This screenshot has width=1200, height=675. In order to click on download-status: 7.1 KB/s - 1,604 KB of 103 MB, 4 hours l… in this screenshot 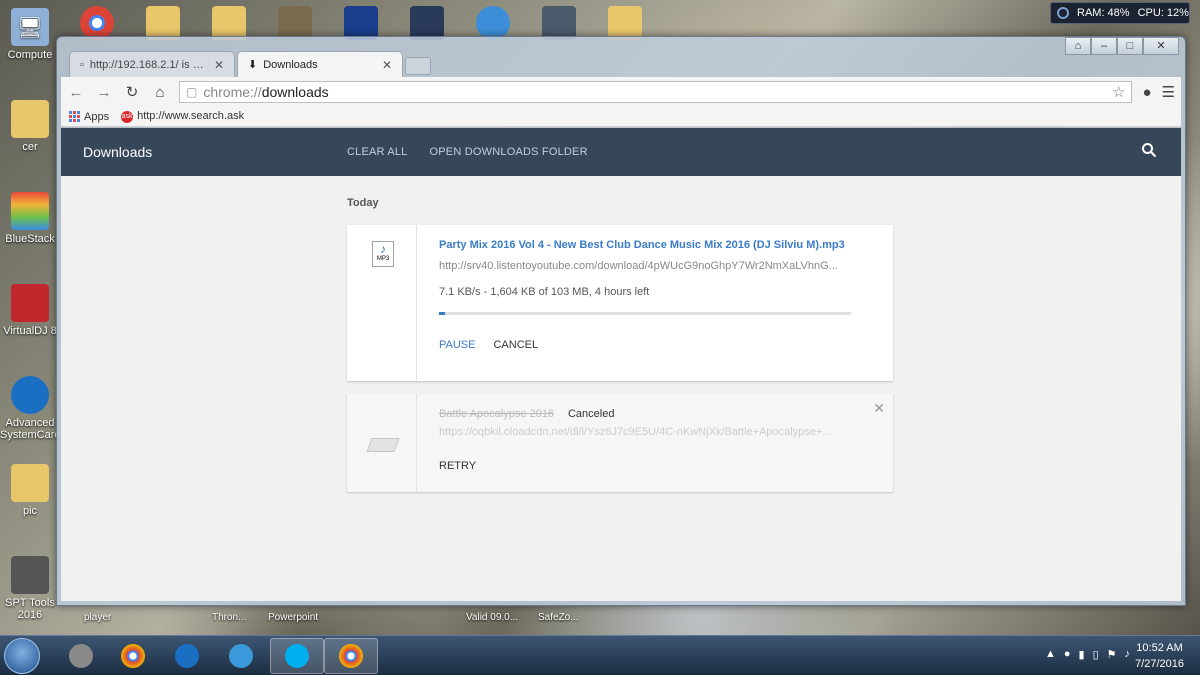, I will do `click(544, 292)`.